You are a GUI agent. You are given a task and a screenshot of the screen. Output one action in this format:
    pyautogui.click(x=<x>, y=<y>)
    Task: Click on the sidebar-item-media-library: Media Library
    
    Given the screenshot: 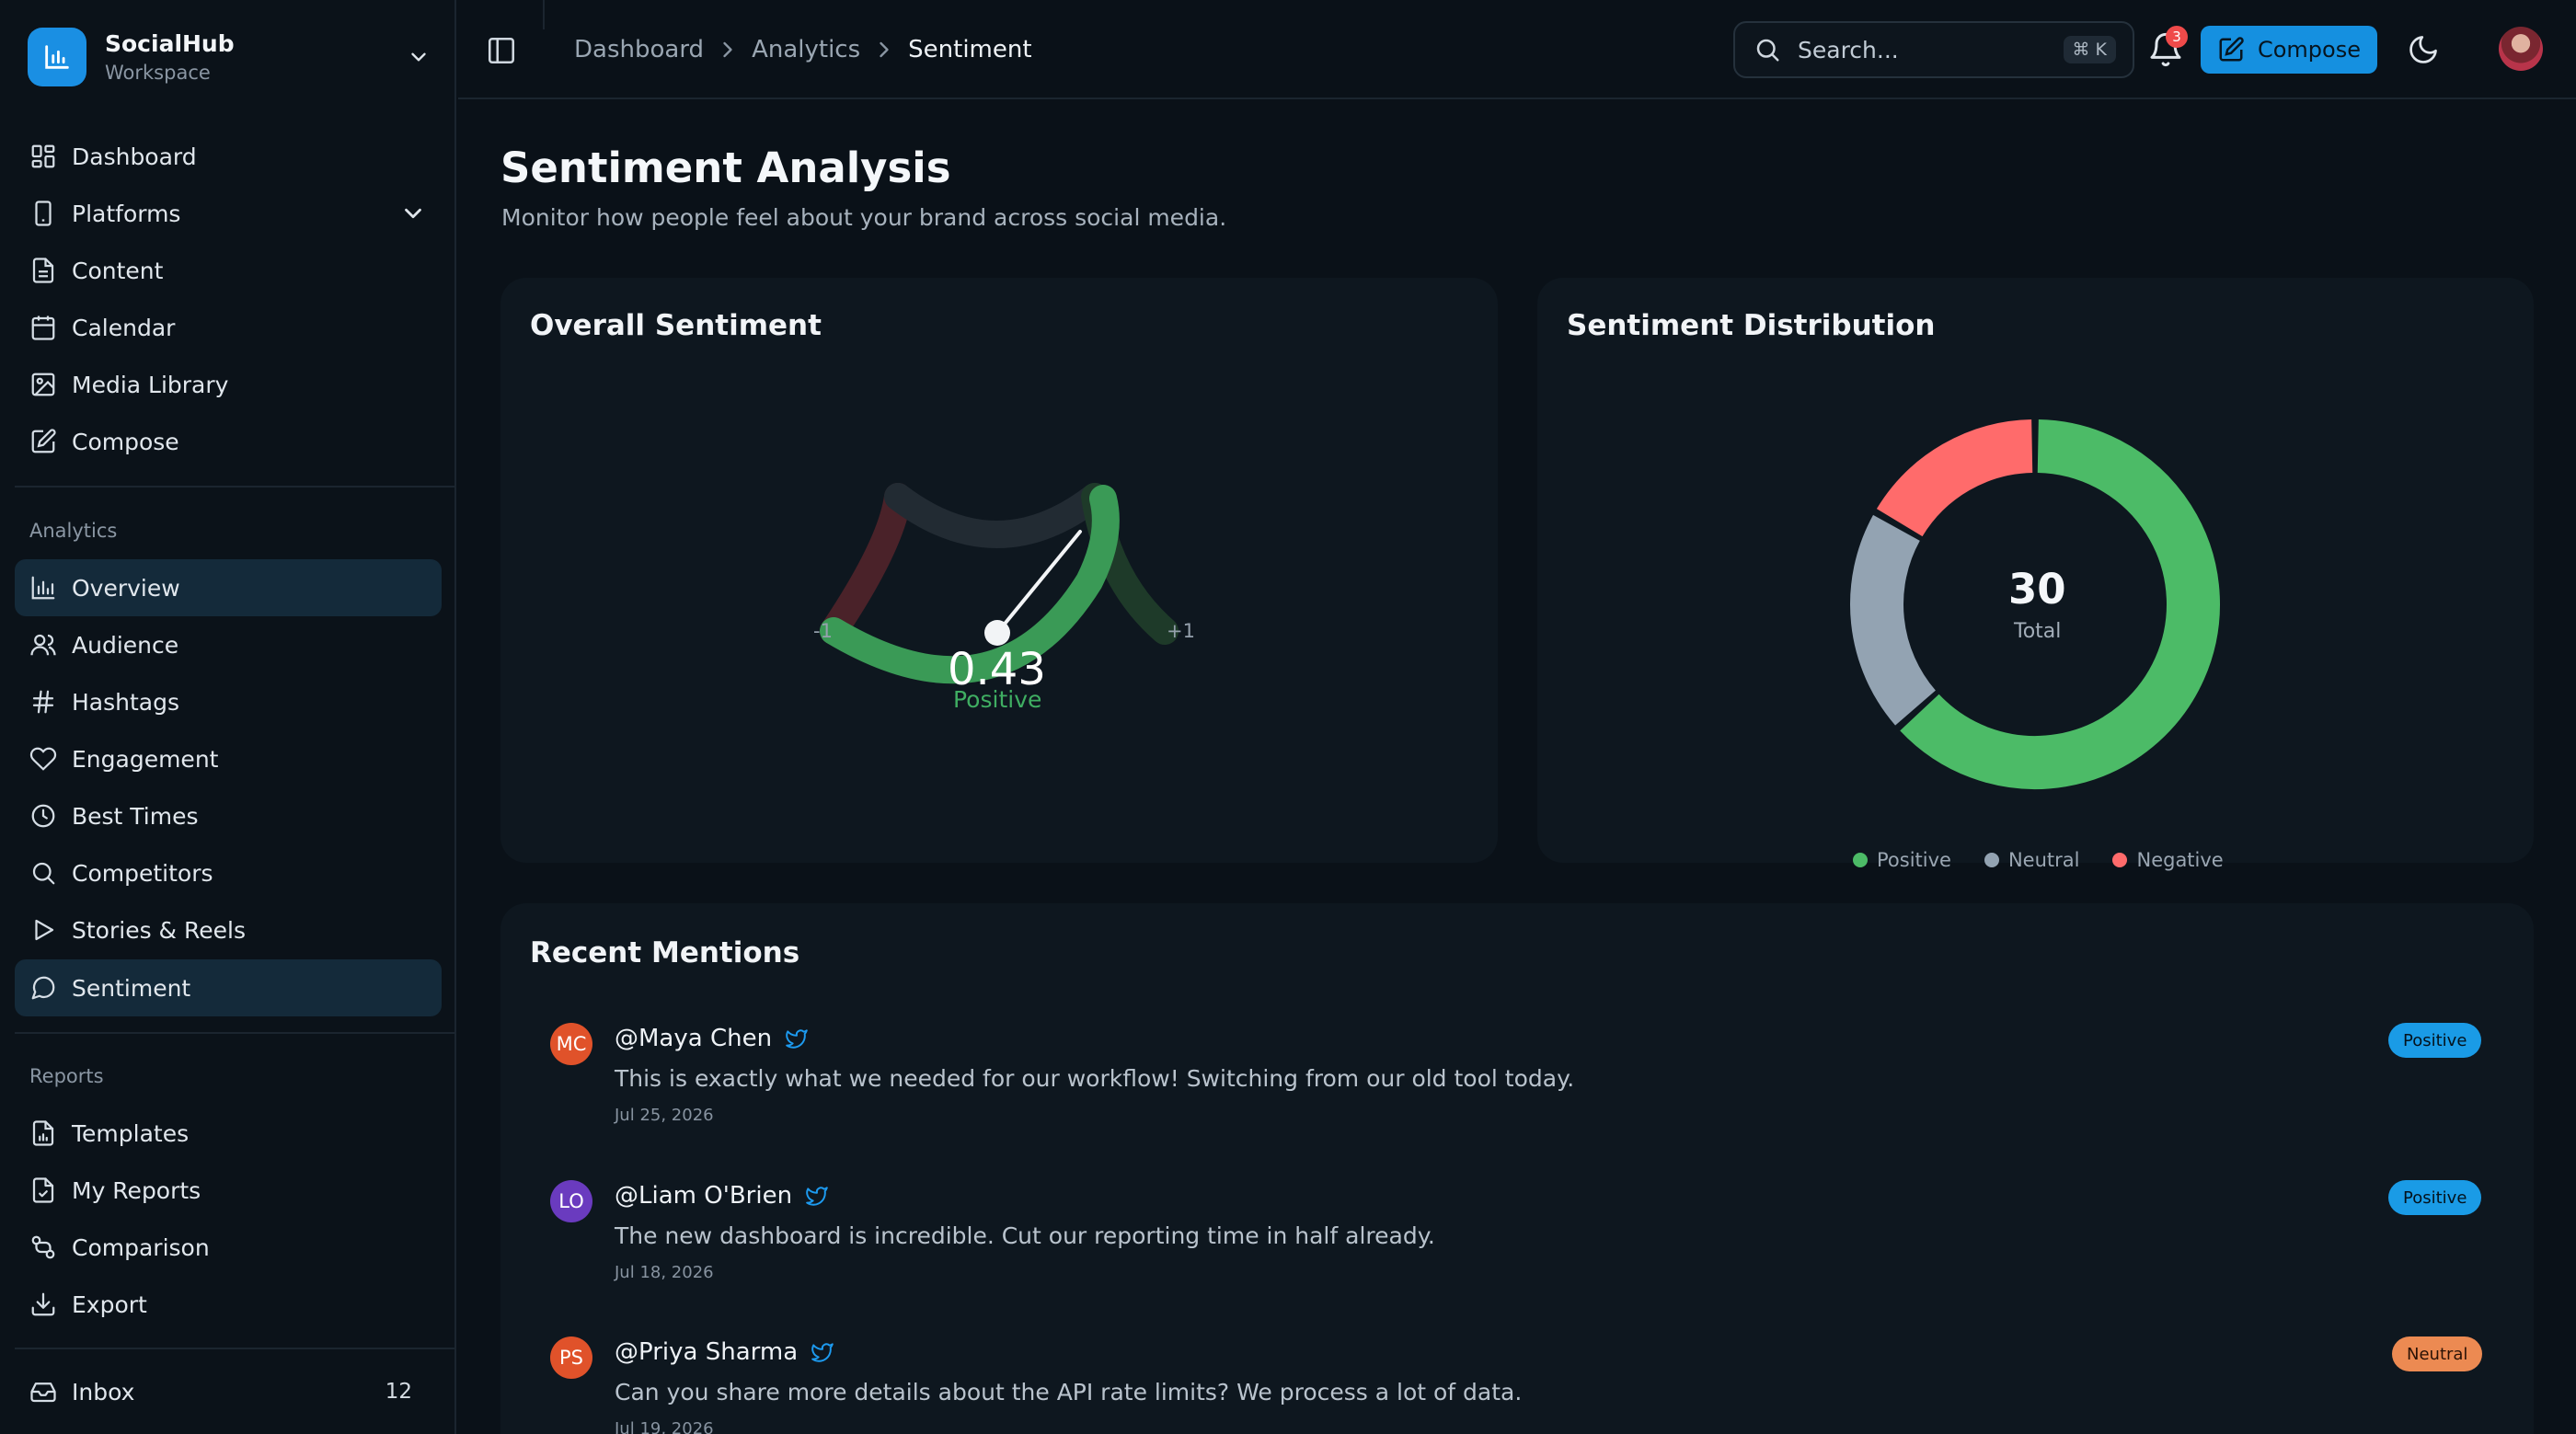 What is the action you would take?
    pyautogui.click(x=228, y=385)
    